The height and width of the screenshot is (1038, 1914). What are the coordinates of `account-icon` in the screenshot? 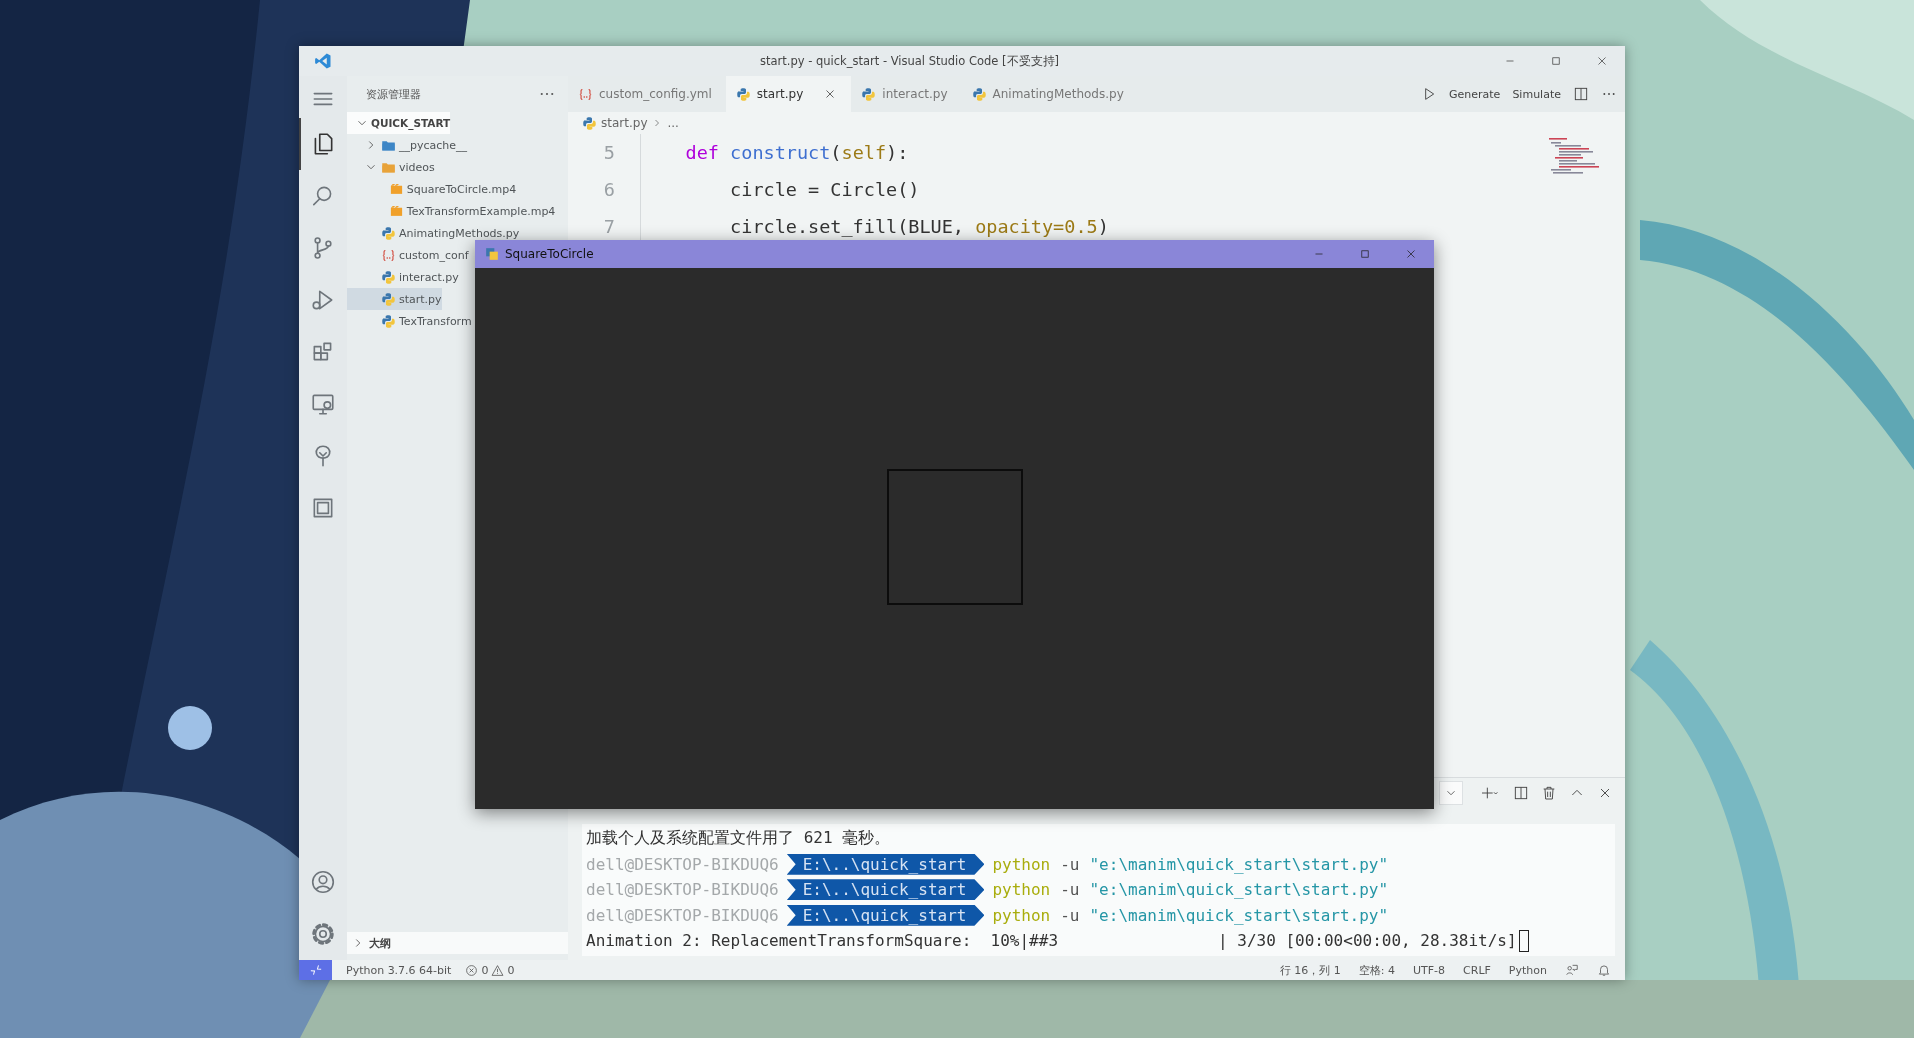 It's located at (323, 882).